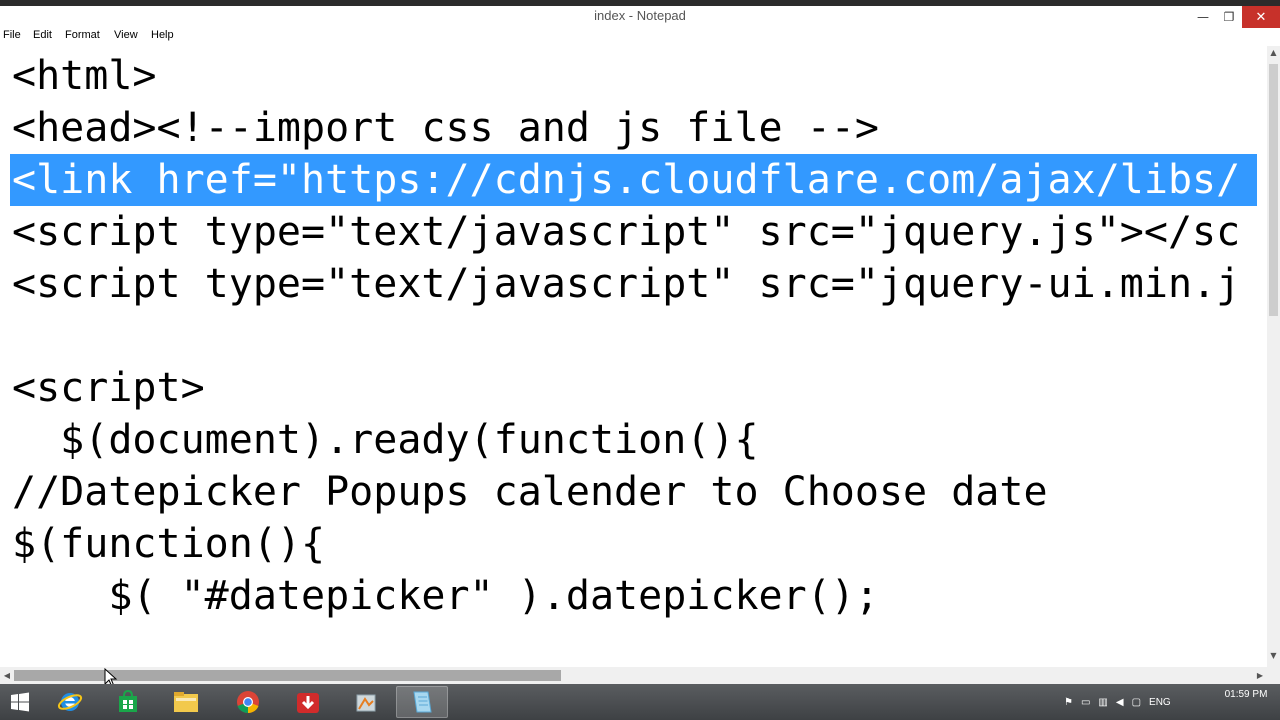  I want to click on windows-logo-icon, so click(20, 702).